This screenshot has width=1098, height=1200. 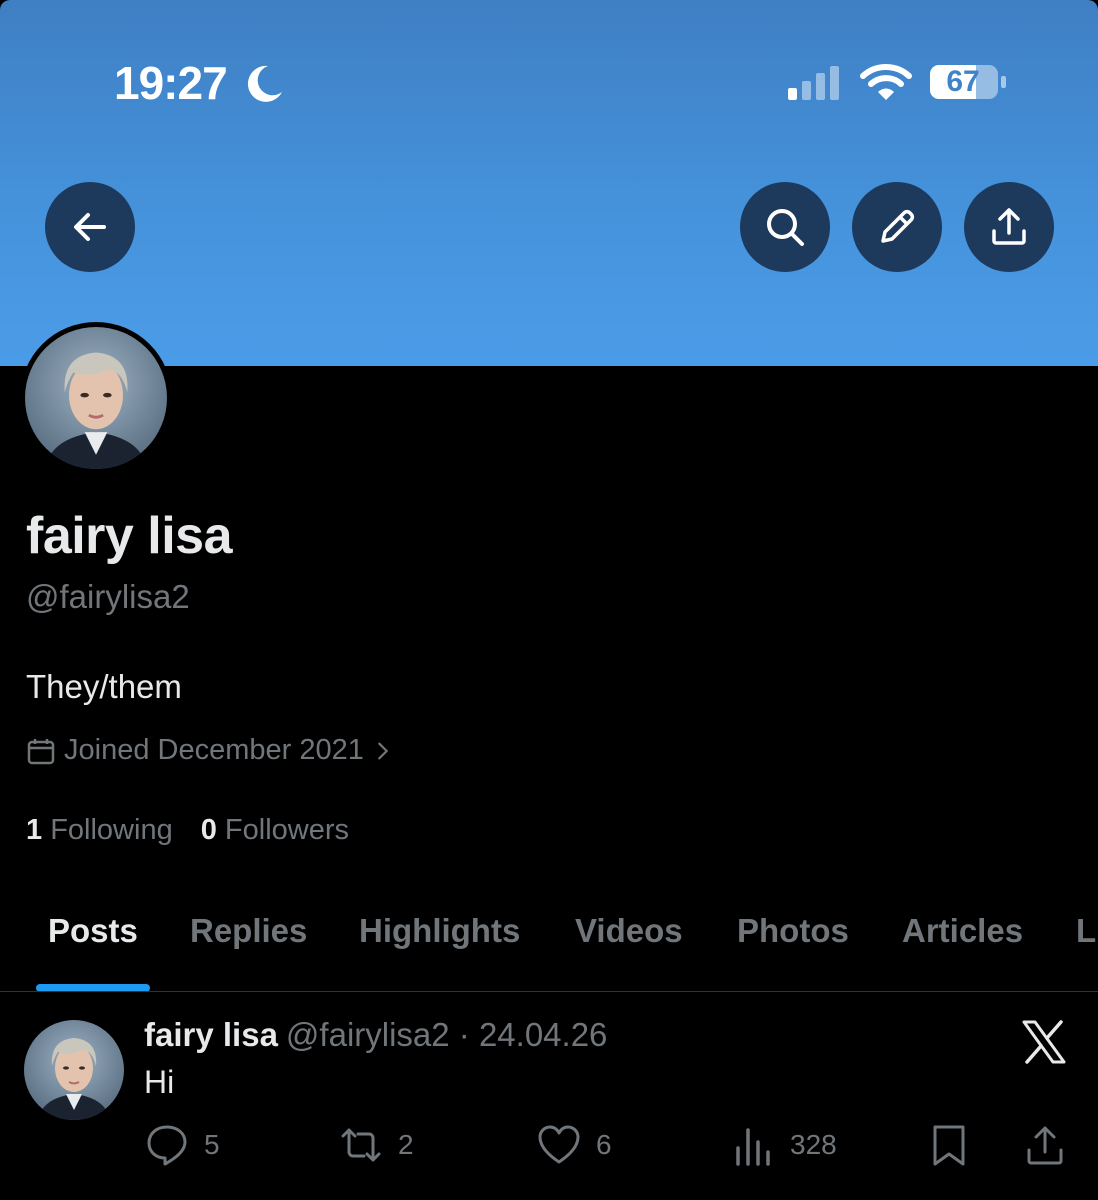 I want to click on followers-count: 0, so click(x=208, y=830).